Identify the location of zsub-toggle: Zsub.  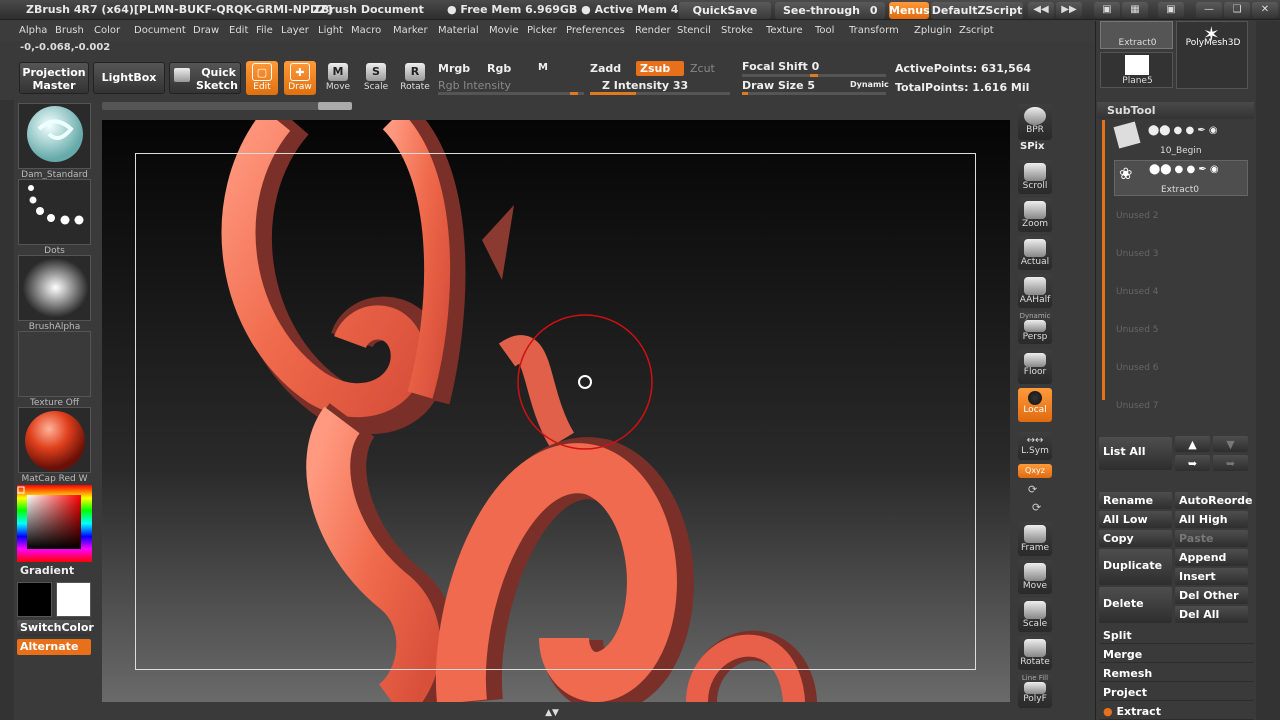
(660, 68).